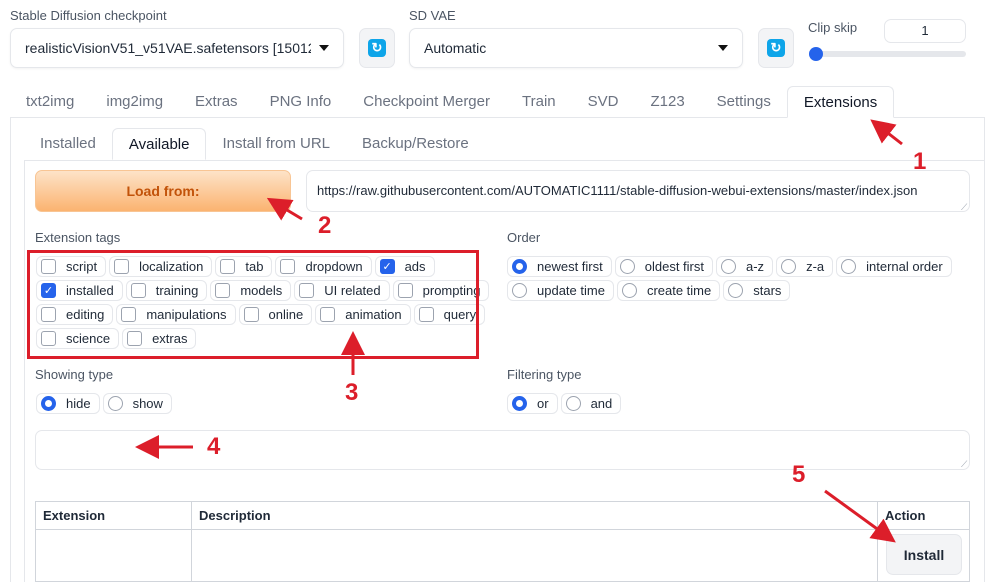 The image size is (985, 582). I want to click on annotation-number-3: 3, so click(352, 392).